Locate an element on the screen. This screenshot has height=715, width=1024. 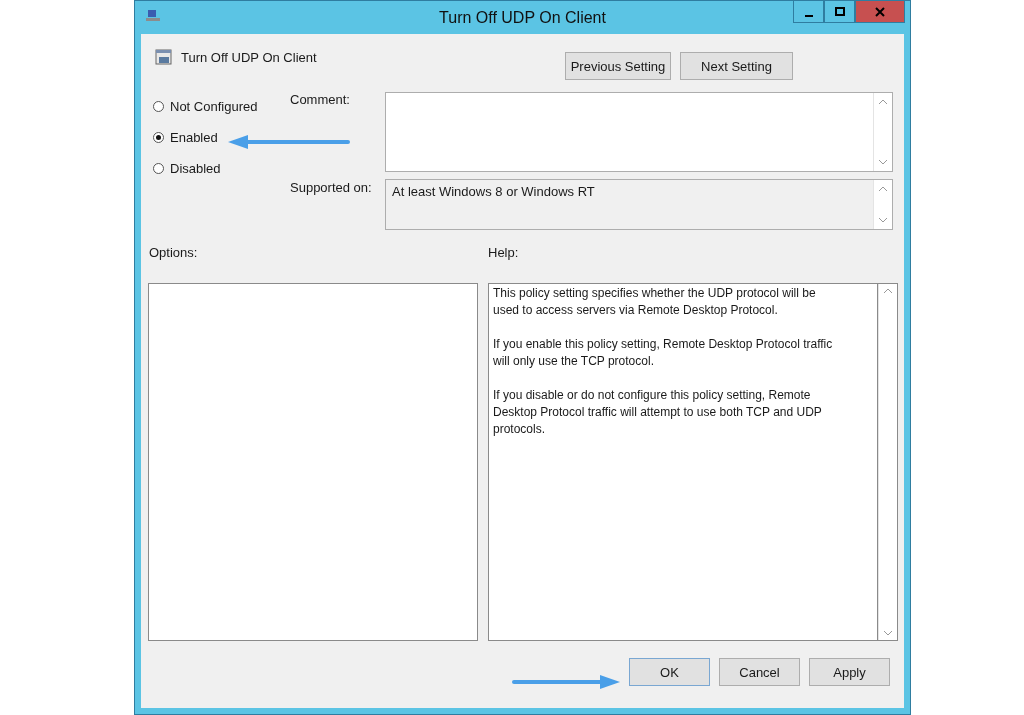
policy-icon is located at coordinates (164, 57).